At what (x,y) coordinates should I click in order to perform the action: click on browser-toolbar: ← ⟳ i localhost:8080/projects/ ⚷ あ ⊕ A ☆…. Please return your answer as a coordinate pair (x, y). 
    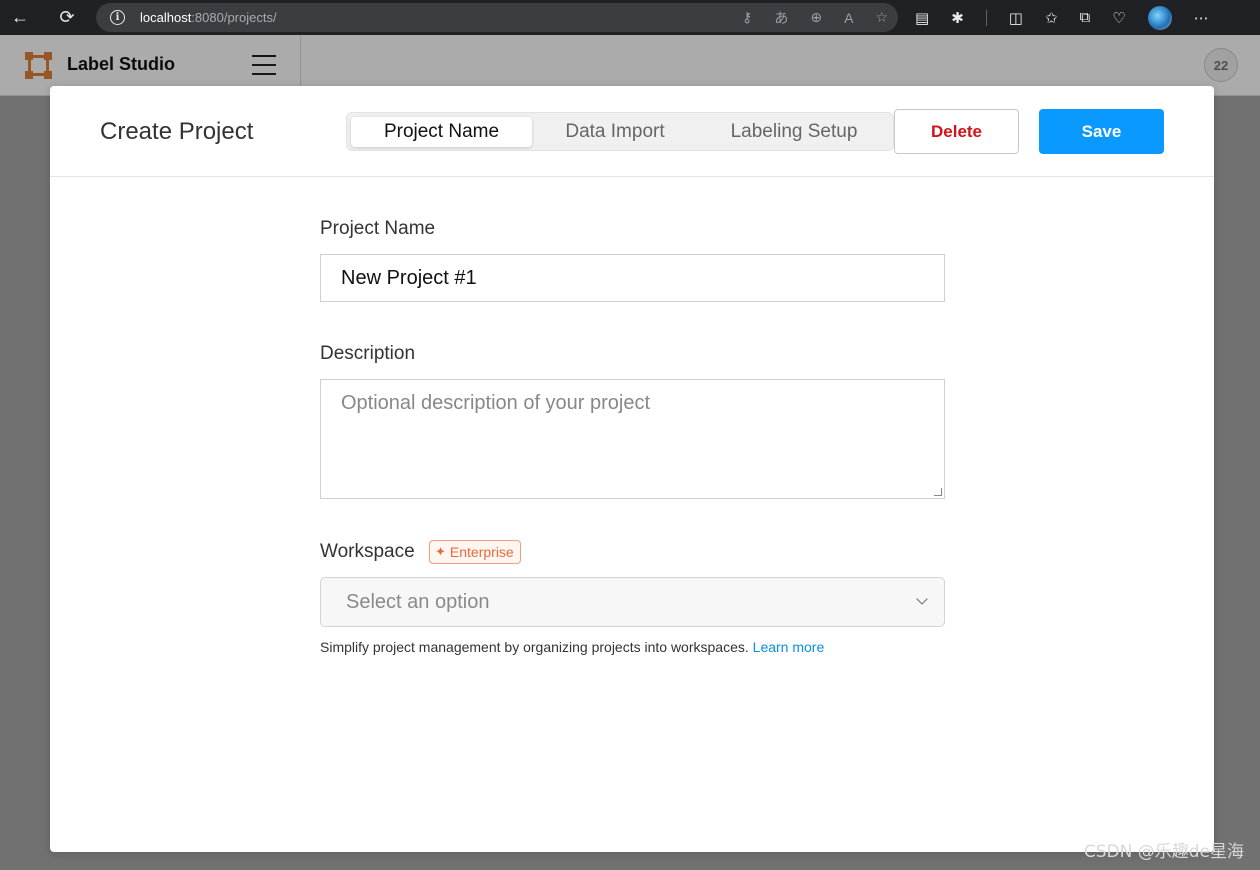
    Looking at the image, I should click on (630, 17).